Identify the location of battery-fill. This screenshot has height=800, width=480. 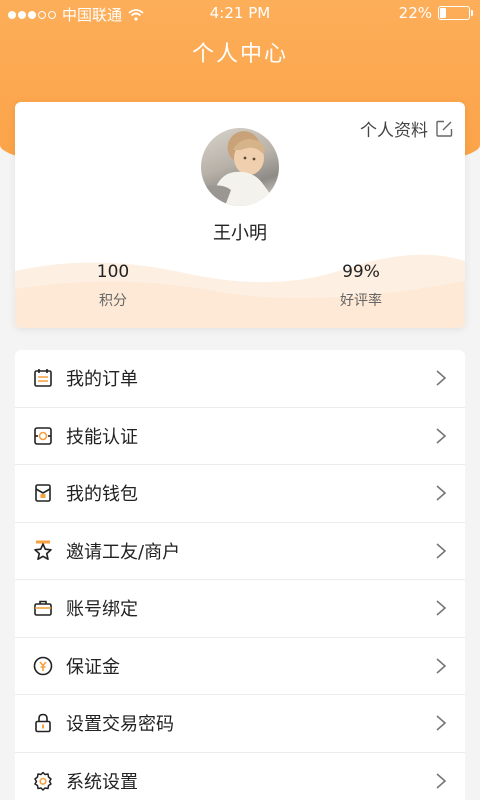
(443, 13).